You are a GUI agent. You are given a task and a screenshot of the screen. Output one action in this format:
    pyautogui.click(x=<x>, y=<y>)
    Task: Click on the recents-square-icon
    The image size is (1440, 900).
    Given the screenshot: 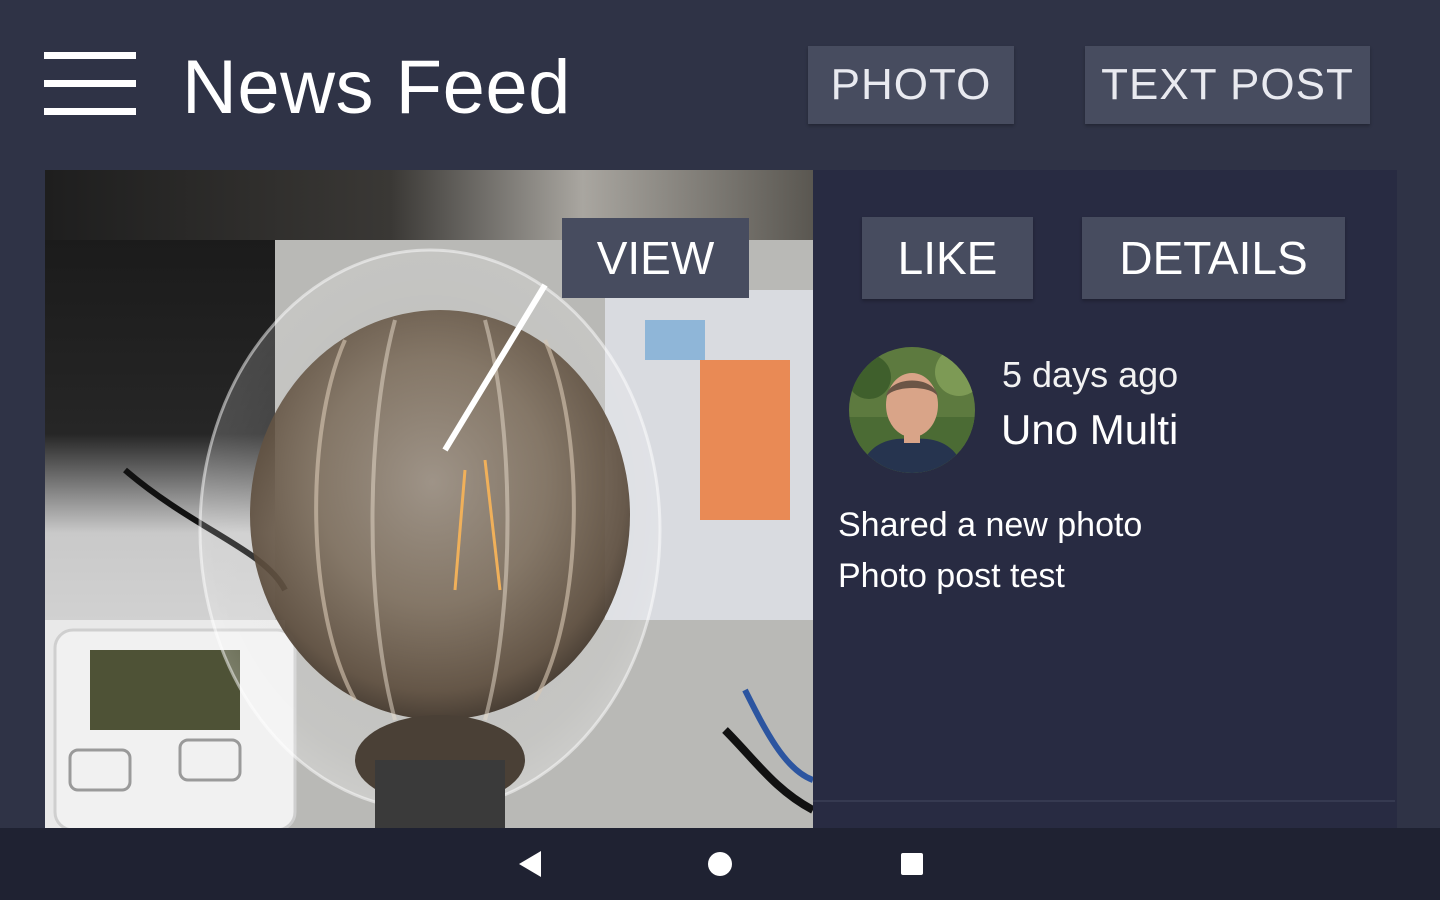 What is the action you would take?
    pyautogui.click(x=912, y=864)
    